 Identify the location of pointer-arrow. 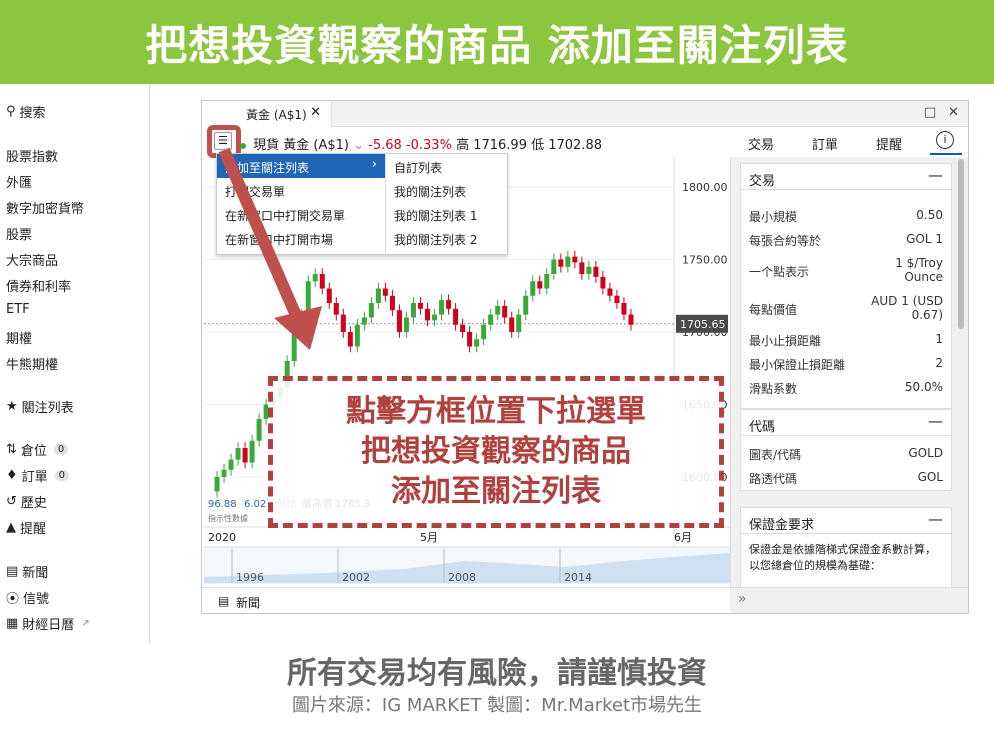
(270, 248).